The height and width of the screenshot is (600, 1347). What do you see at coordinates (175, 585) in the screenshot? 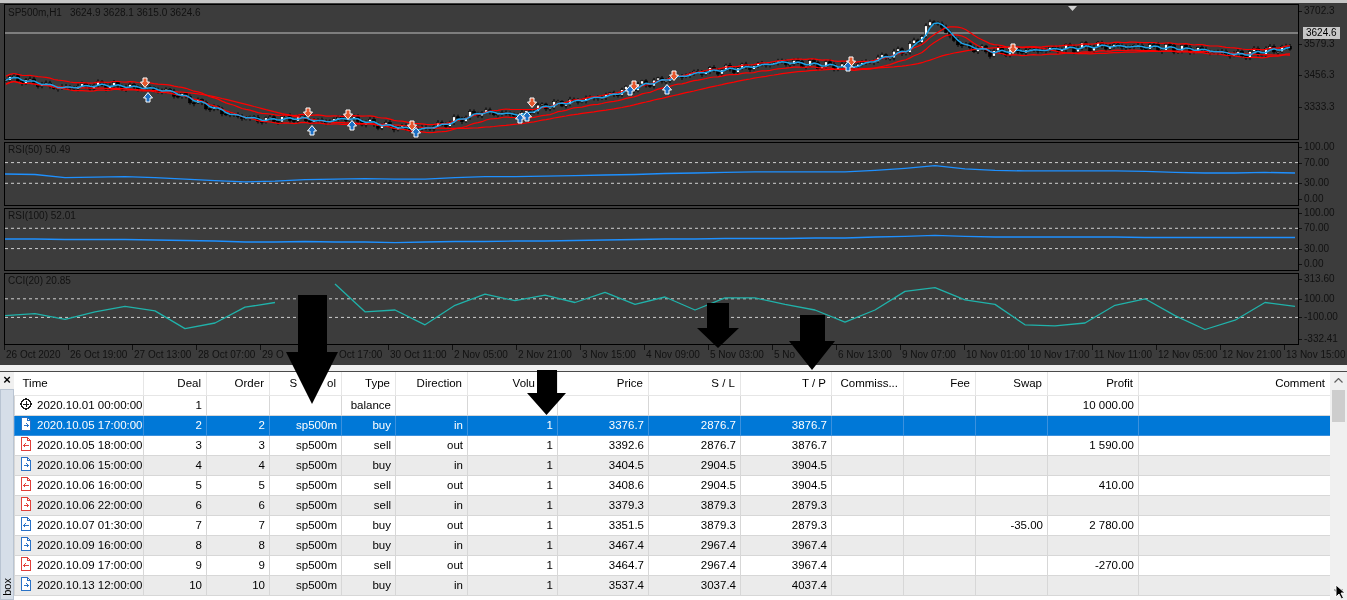
I see `table-cell: 10` at bounding box center [175, 585].